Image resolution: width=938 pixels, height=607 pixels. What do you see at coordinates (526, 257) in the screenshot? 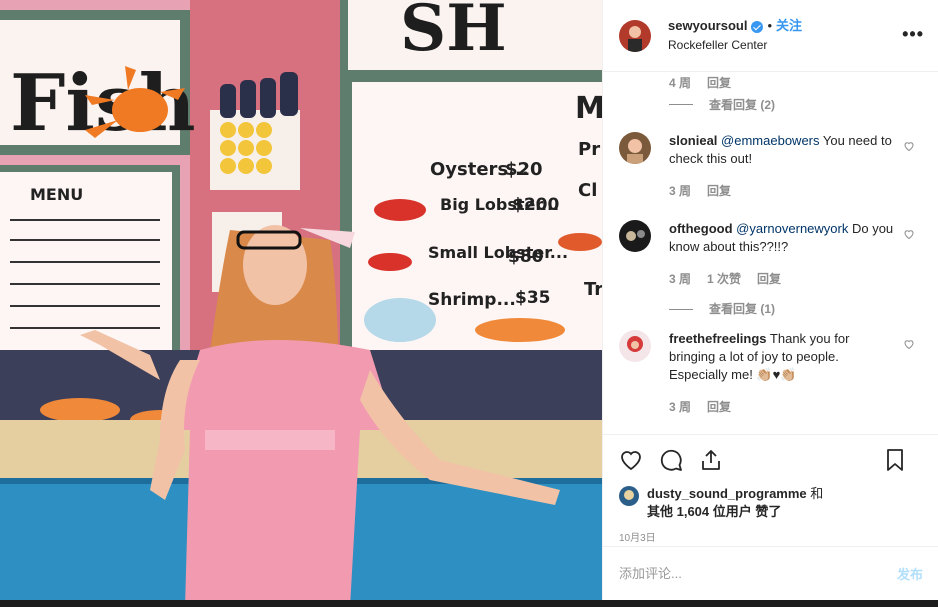
I see `menu-price-2: $80` at bounding box center [526, 257].